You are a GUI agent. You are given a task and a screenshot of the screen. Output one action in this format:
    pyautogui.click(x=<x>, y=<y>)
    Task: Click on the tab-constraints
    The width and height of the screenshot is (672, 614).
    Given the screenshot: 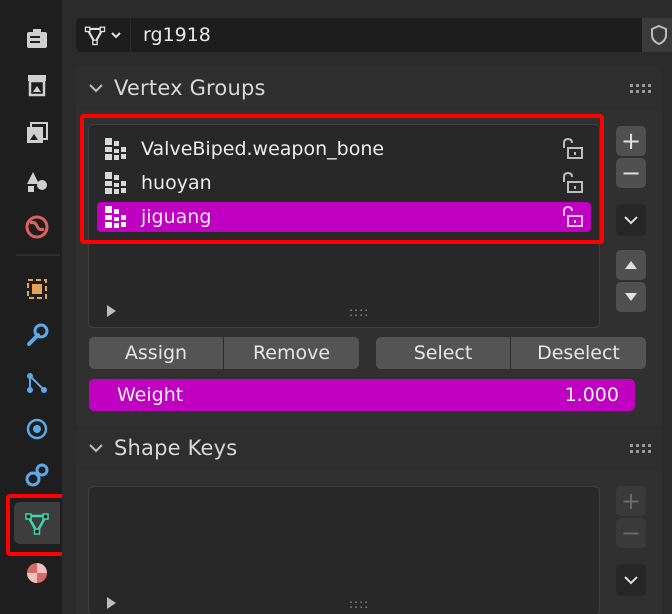 What is the action you would take?
    pyautogui.click(x=37, y=475)
    